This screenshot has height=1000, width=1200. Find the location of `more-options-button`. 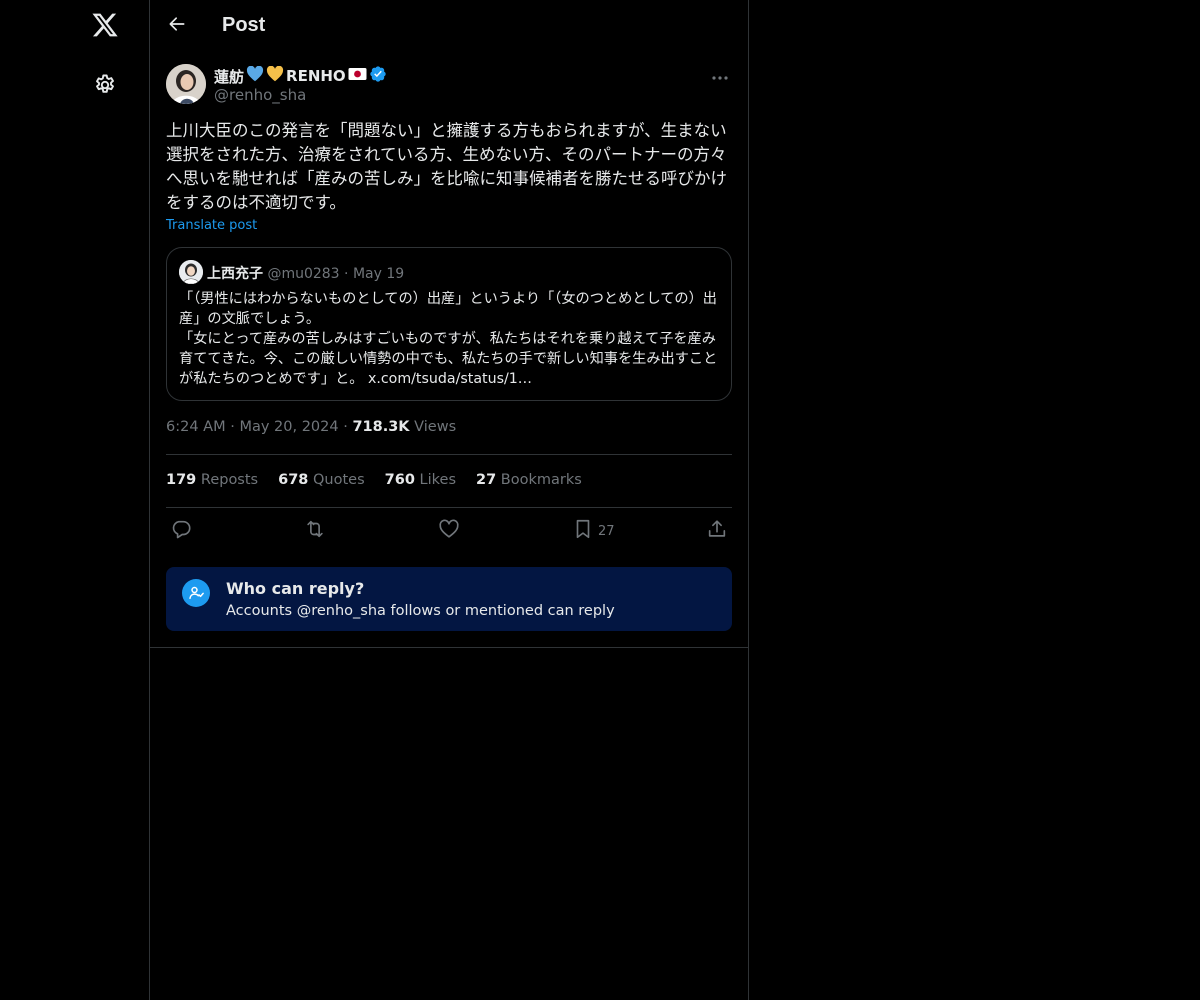

more-options-button is located at coordinates (720, 75).